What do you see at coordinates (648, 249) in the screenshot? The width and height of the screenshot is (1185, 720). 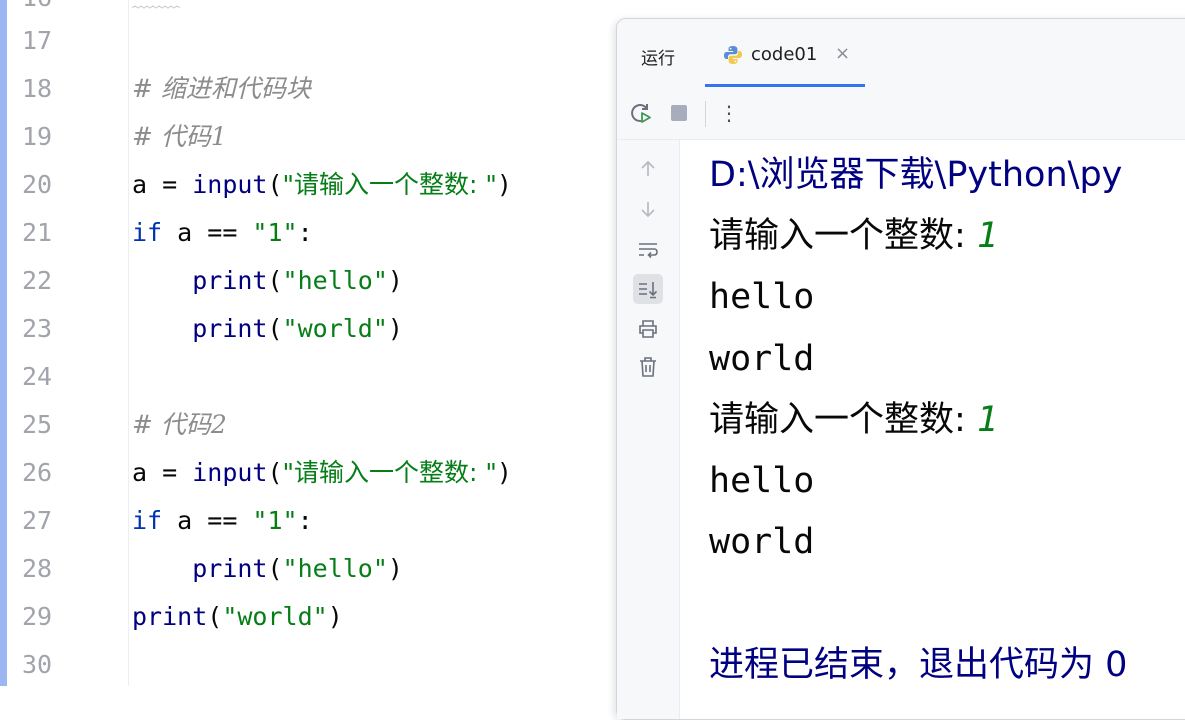 I see `soft-wrap-icon` at bounding box center [648, 249].